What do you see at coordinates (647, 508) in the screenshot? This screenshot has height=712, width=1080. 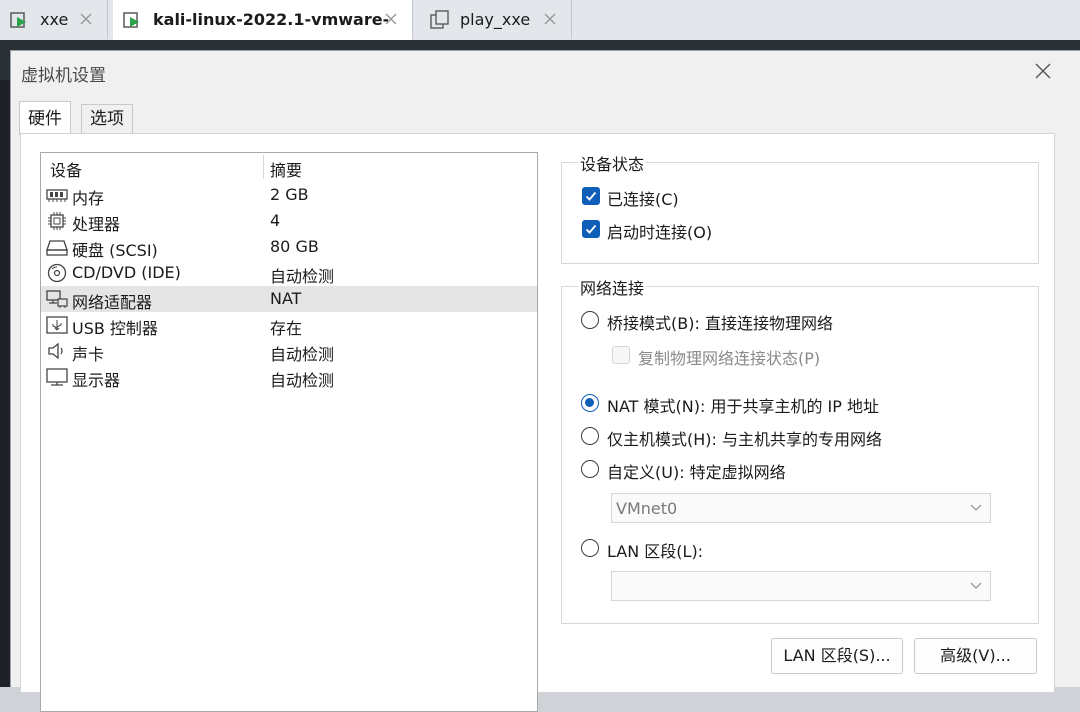 I see `custom-network-value: VMnet0` at bounding box center [647, 508].